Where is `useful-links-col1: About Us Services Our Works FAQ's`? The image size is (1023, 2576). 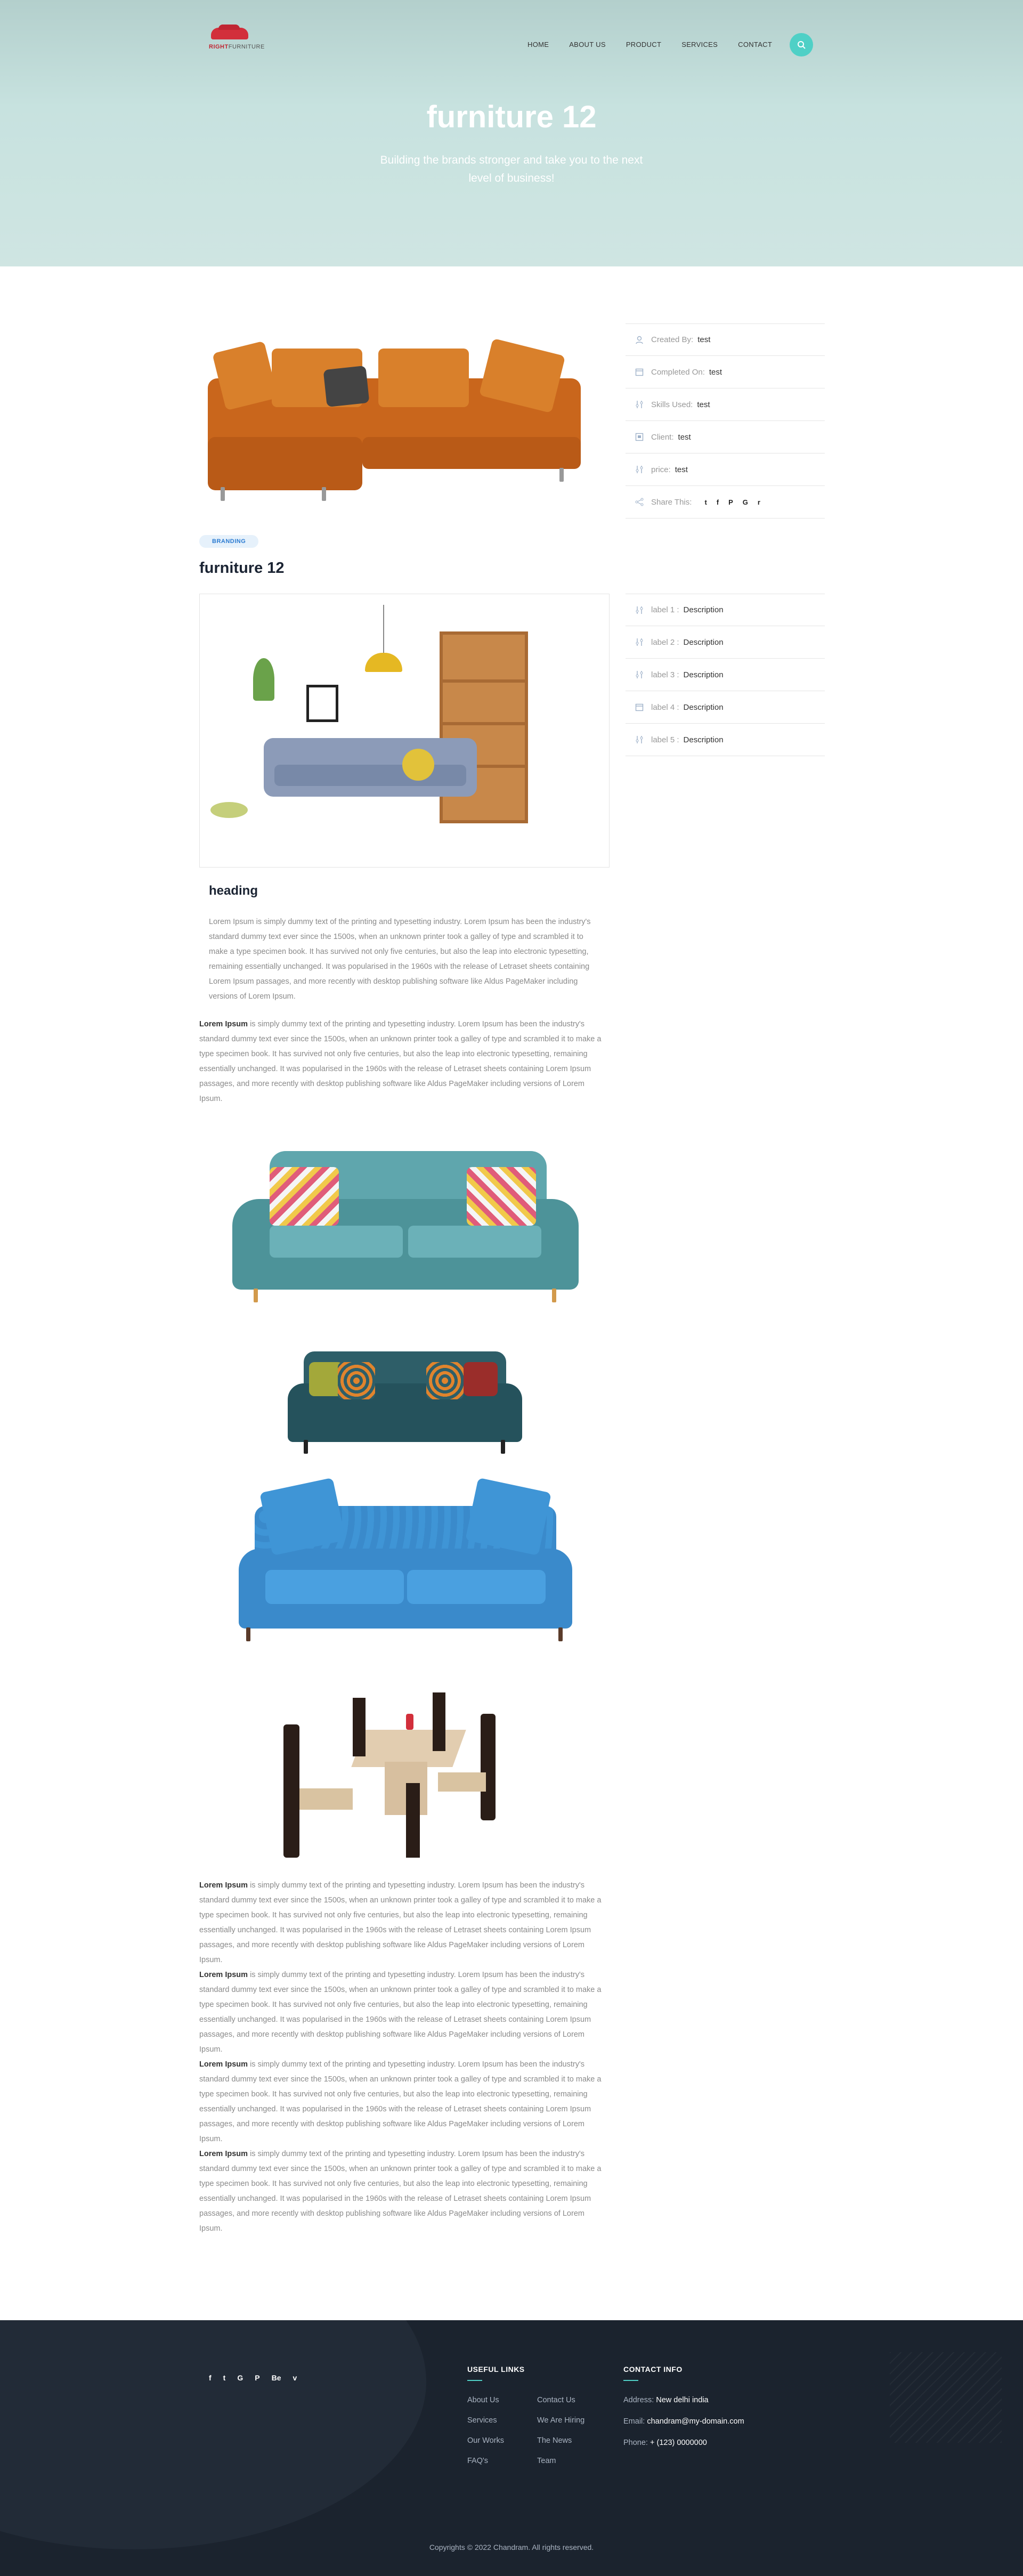
useful-links-col1: About Us Services Our Works FAQ's is located at coordinates (486, 2436).